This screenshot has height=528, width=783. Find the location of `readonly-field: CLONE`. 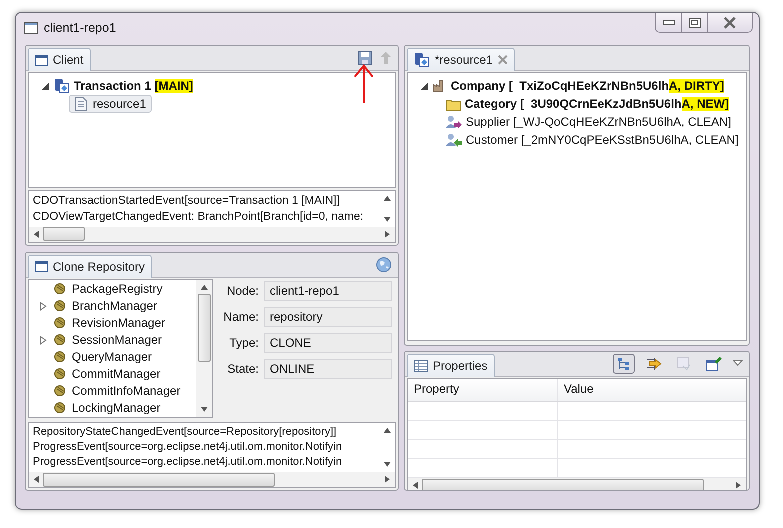

readonly-field: CLONE is located at coordinates (328, 342).